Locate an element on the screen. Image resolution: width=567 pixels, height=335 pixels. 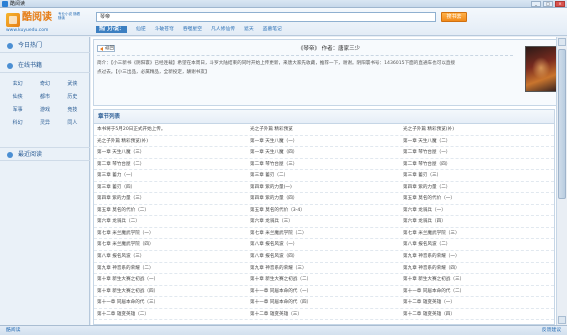
genre-link: 科幻 is located at coordinates (17, 123).